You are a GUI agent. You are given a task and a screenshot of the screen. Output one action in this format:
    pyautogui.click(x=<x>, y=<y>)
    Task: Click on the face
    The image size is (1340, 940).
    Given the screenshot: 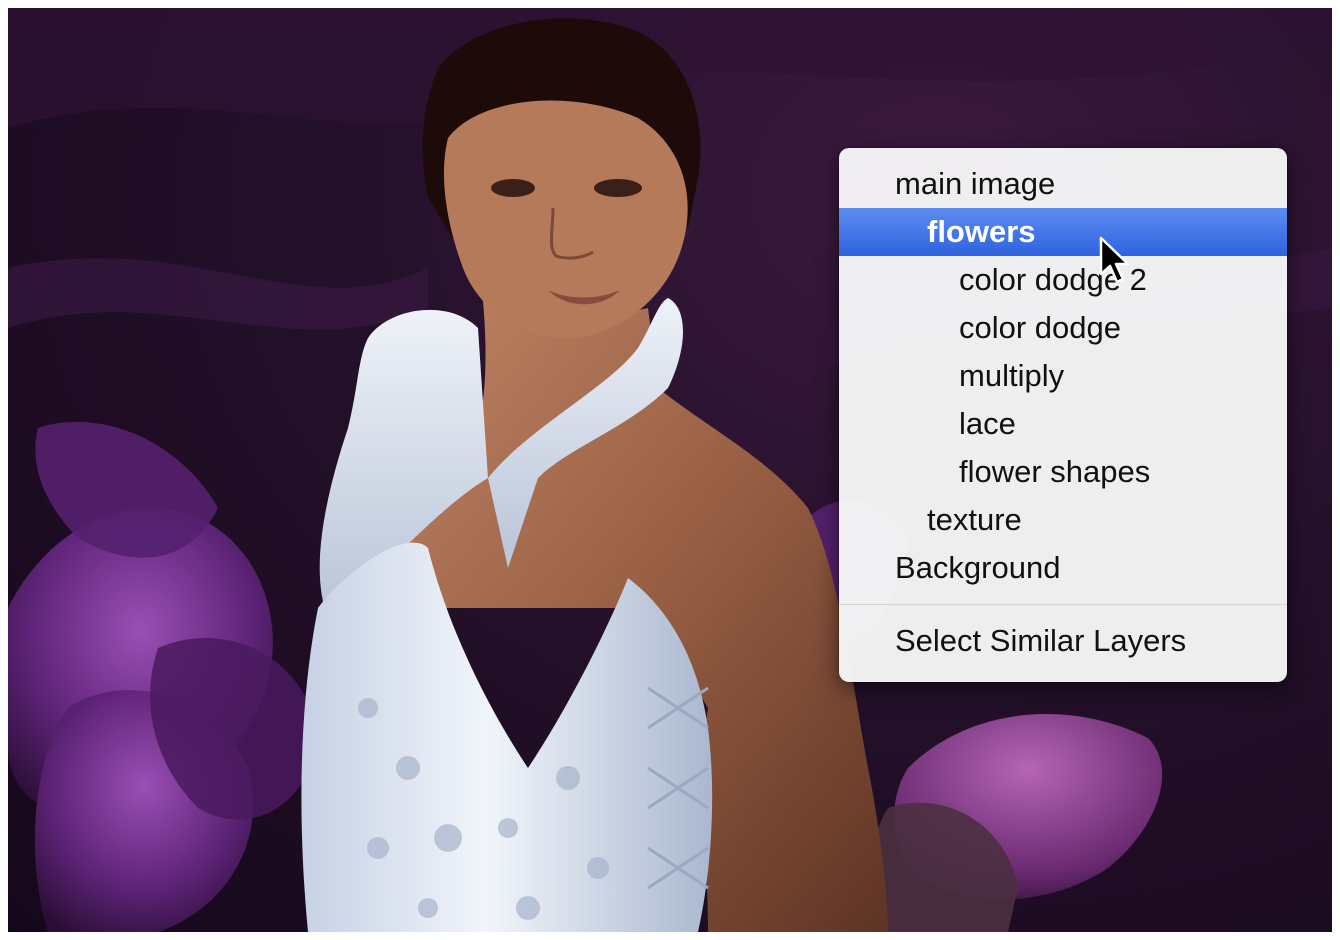 What is the action you would take?
    pyautogui.click(x=565, y=219)
    